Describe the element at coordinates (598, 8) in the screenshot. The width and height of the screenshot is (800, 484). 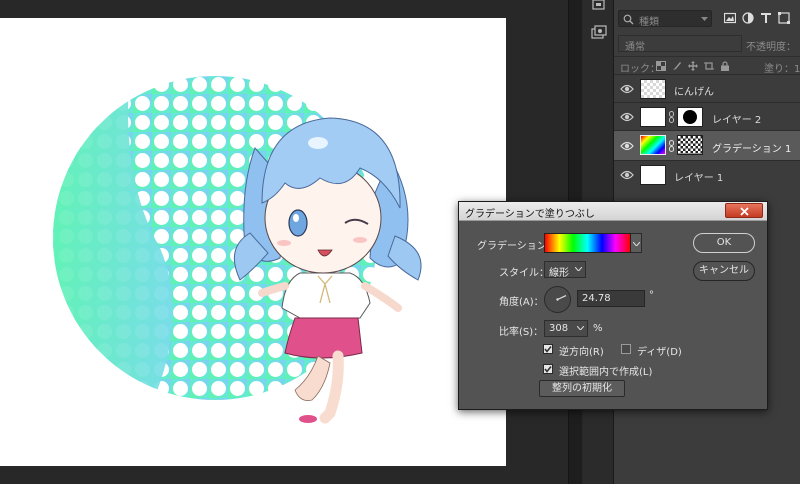
I see `history-icon` at that location.